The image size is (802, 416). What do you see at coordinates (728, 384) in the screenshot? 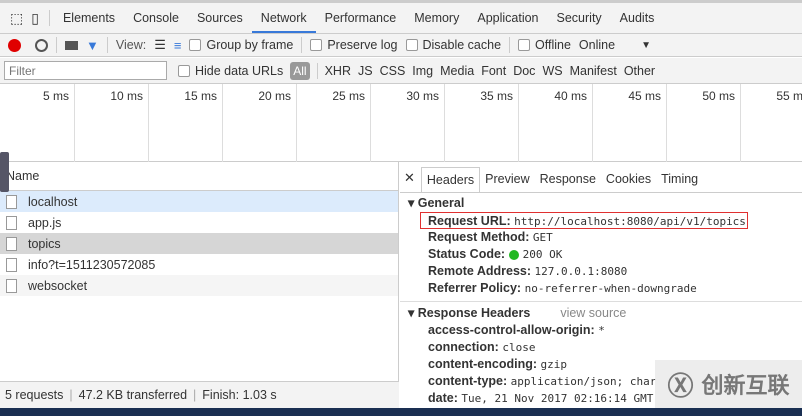
I see `watermark-logo: Ⓧ 创新互联` at bounding box center [728, 384].